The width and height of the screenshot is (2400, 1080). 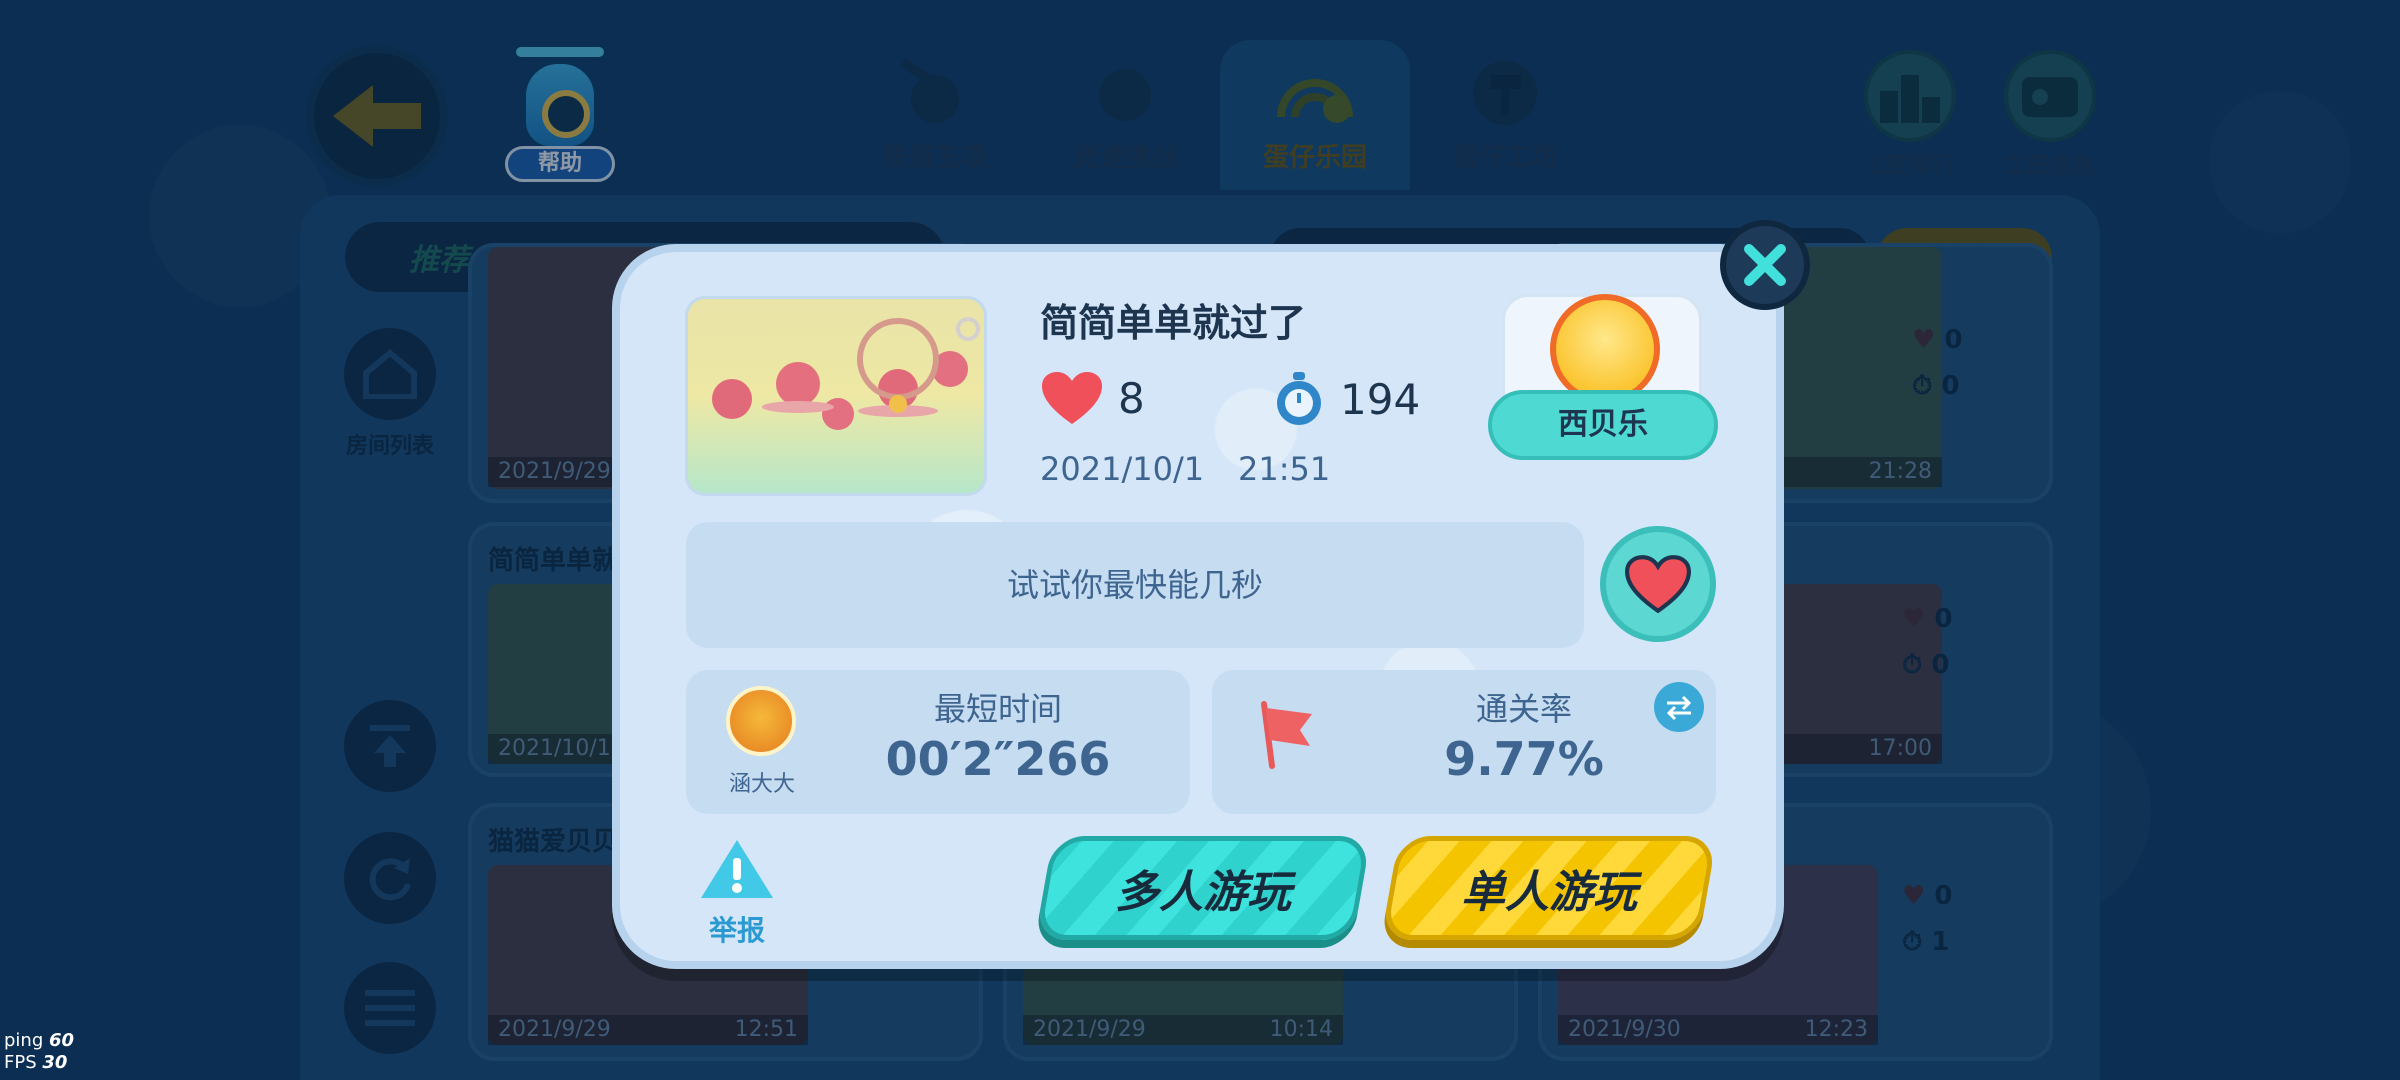 I want to click on close-icon, so click(x=1765, y=265).